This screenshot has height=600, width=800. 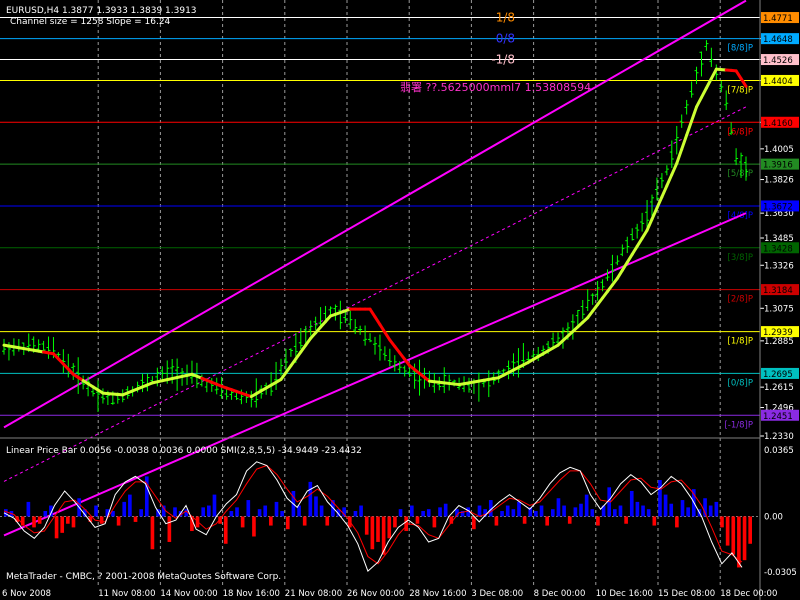 What do you see at coordinates (740, 258) in the screenshot?
I see `murrey-level-label: [3/8]P` at bounding box center [740, 258].